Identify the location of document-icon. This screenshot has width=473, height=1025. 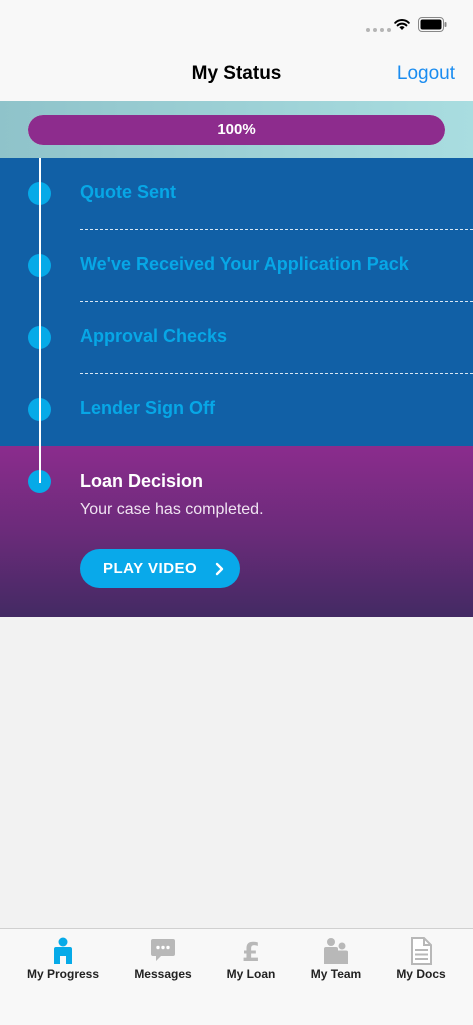
(421, 951).